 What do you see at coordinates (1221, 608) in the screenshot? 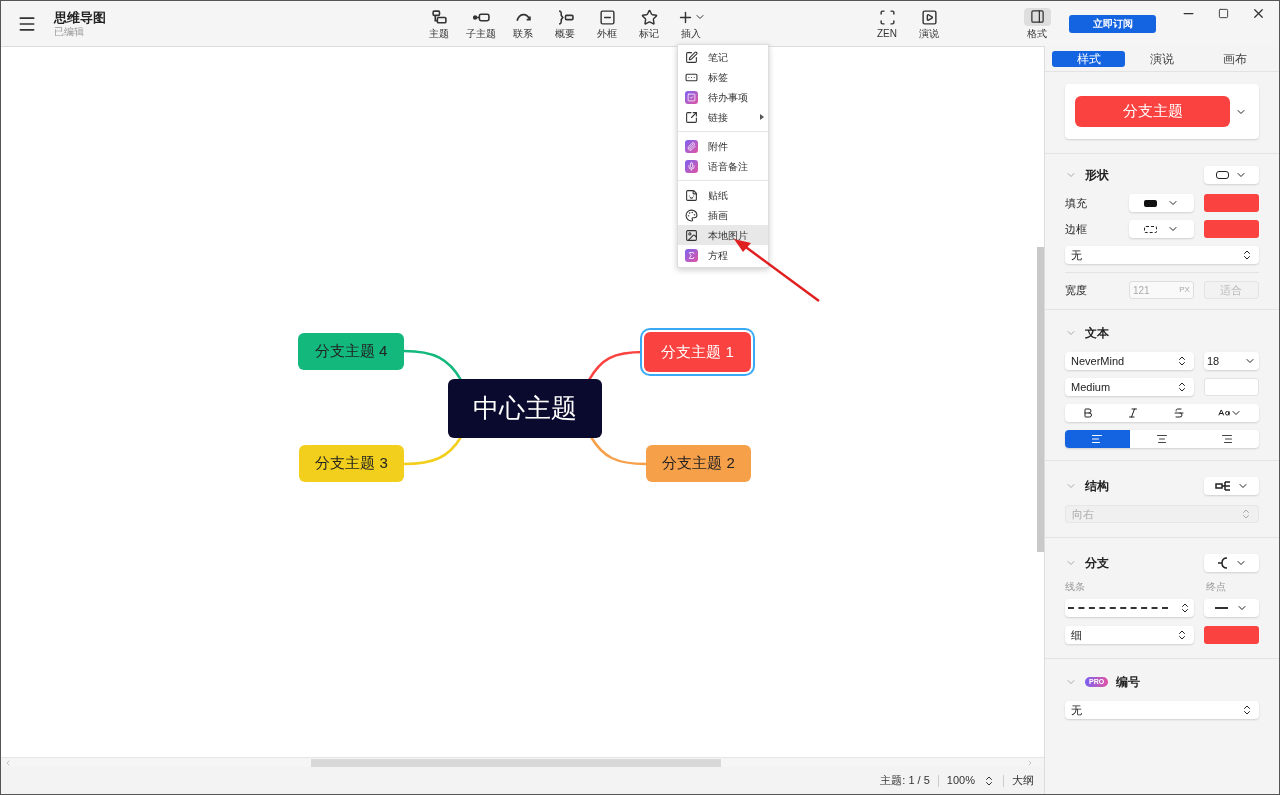
I see `line-end-icon` at bounding box center [1221, 608].